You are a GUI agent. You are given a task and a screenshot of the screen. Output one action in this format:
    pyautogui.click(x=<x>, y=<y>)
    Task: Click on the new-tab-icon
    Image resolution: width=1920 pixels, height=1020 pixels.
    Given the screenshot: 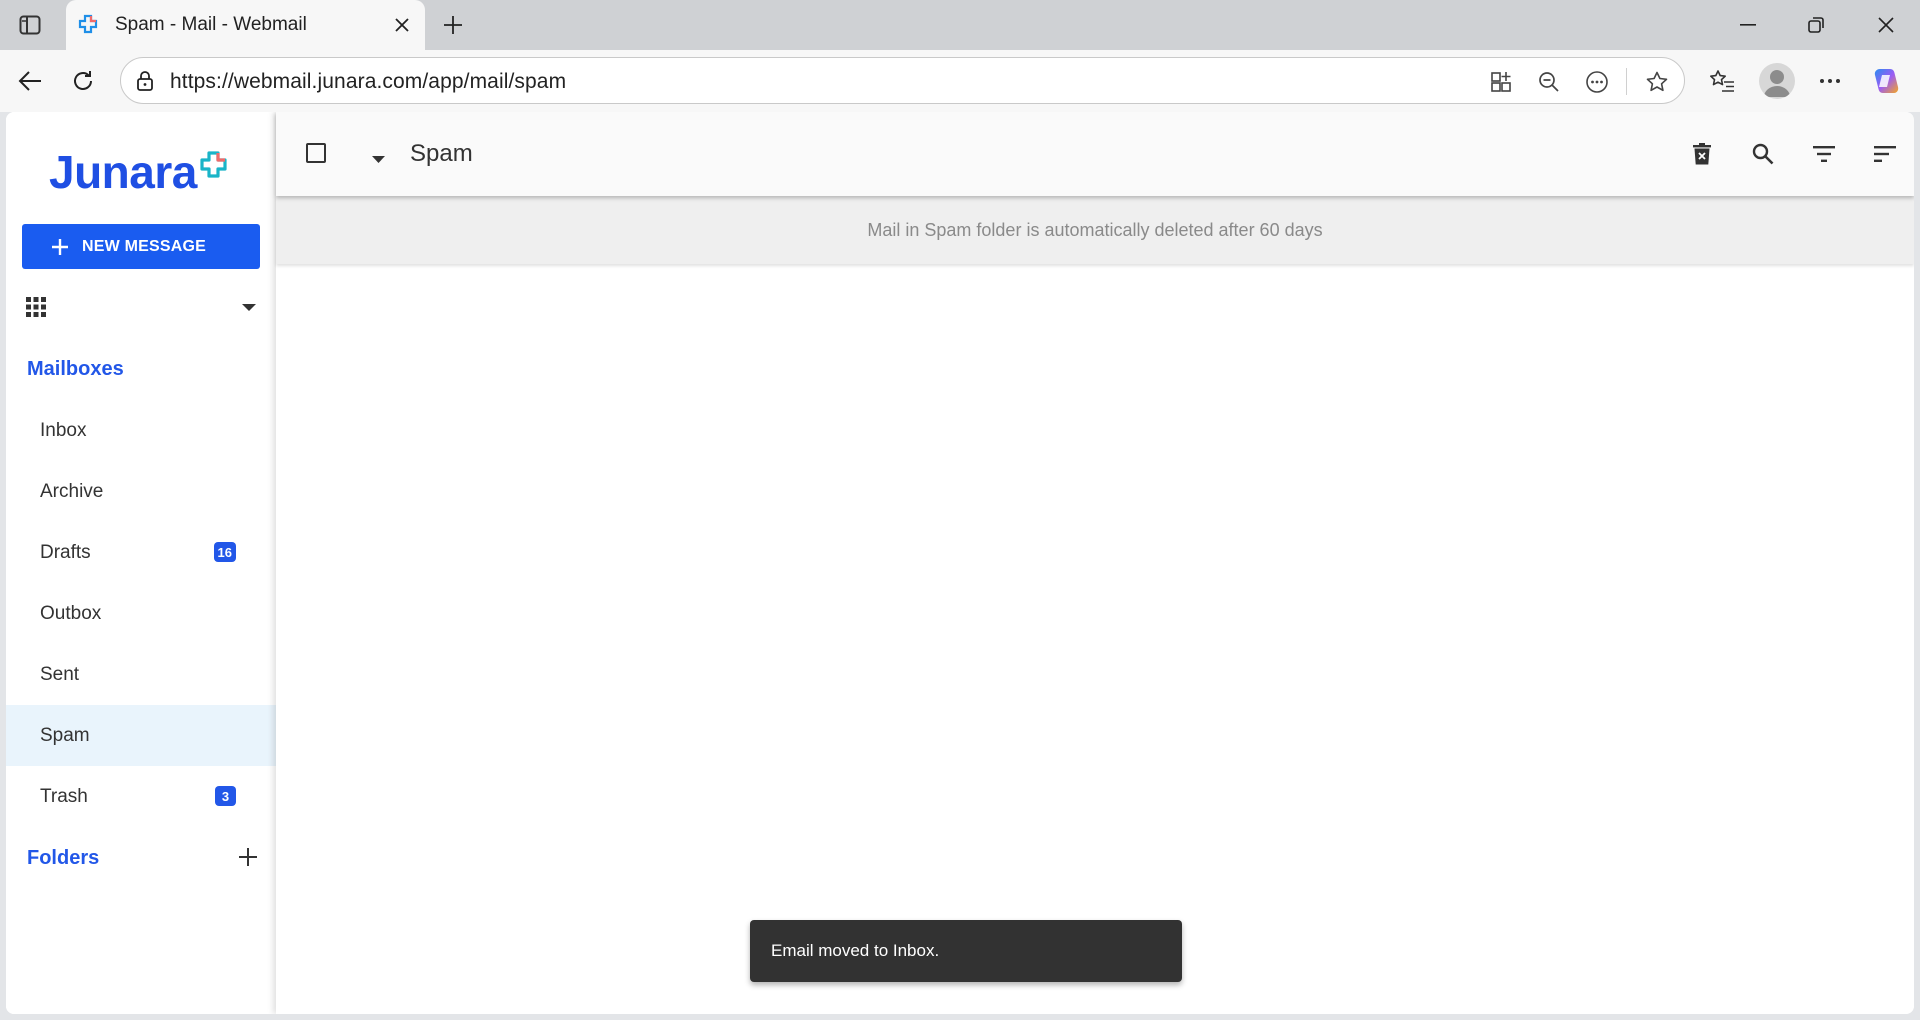 What is the action you would take?
    pyautogui.click(x=453, y=25)
    